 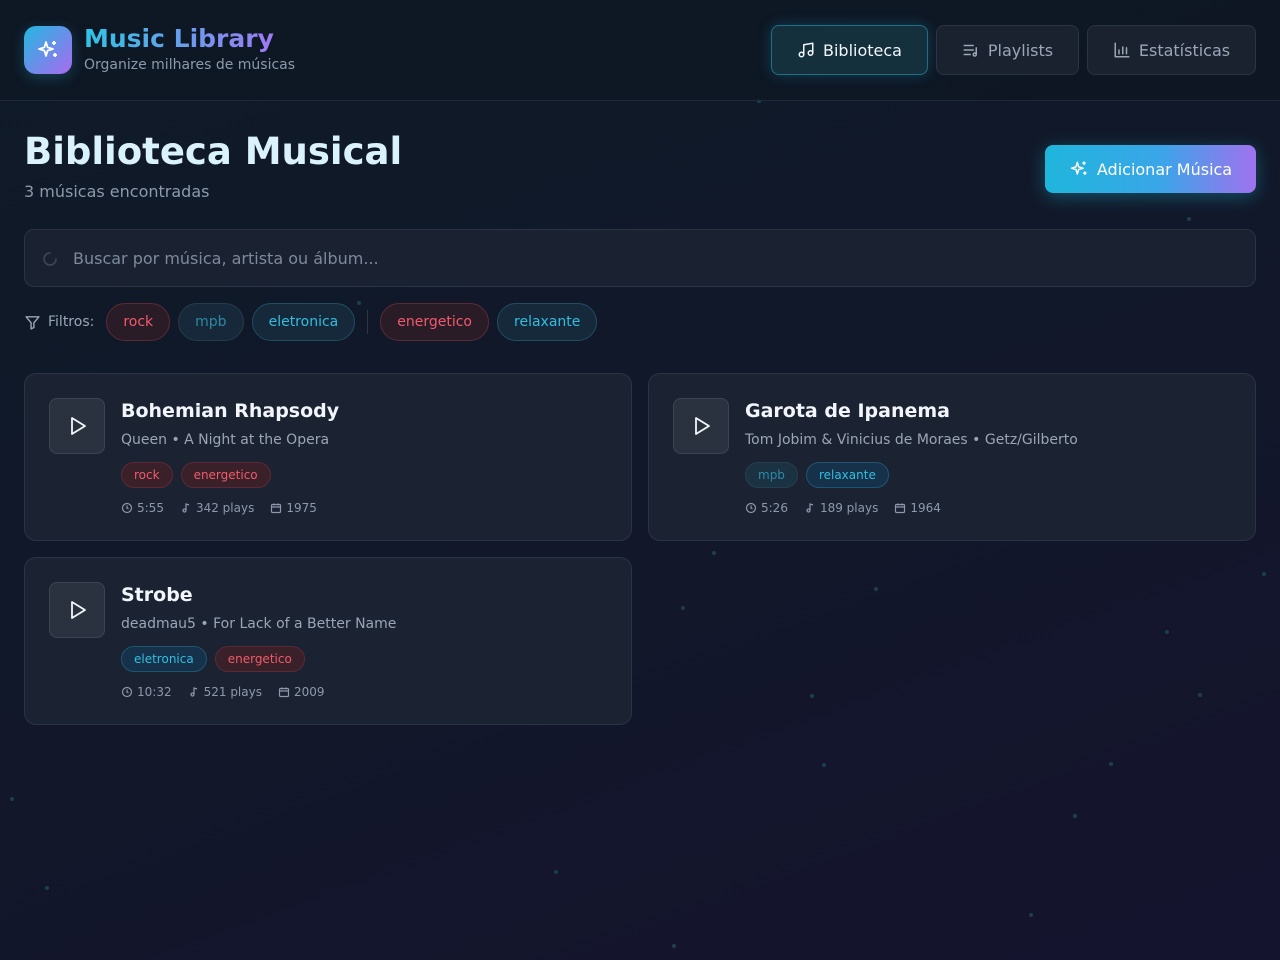 I want to click on song-tags: mpb relaxante, so click(x=817, y=475).